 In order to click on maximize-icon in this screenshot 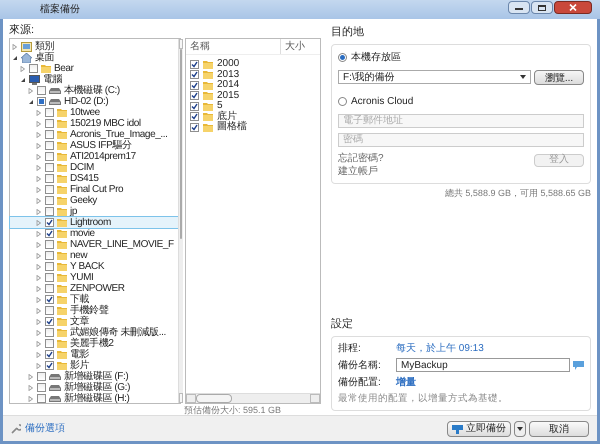, I will do `click(542, 7)`.